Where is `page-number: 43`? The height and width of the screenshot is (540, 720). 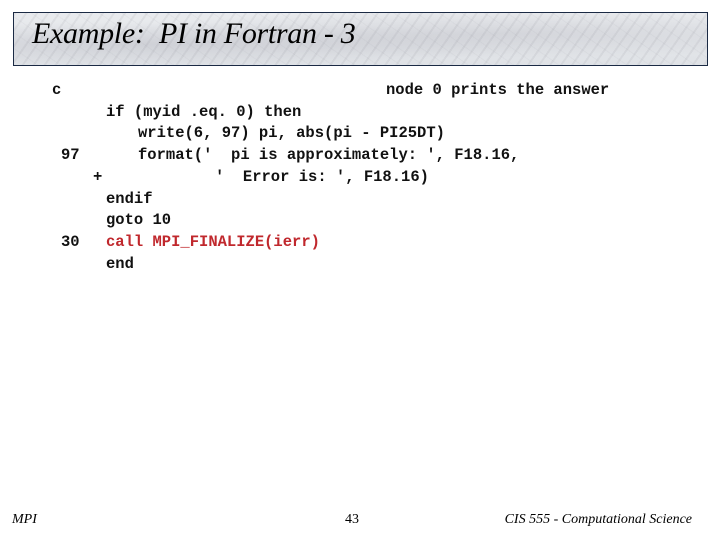
page-number: 43 is located at coordinates (352, 519).